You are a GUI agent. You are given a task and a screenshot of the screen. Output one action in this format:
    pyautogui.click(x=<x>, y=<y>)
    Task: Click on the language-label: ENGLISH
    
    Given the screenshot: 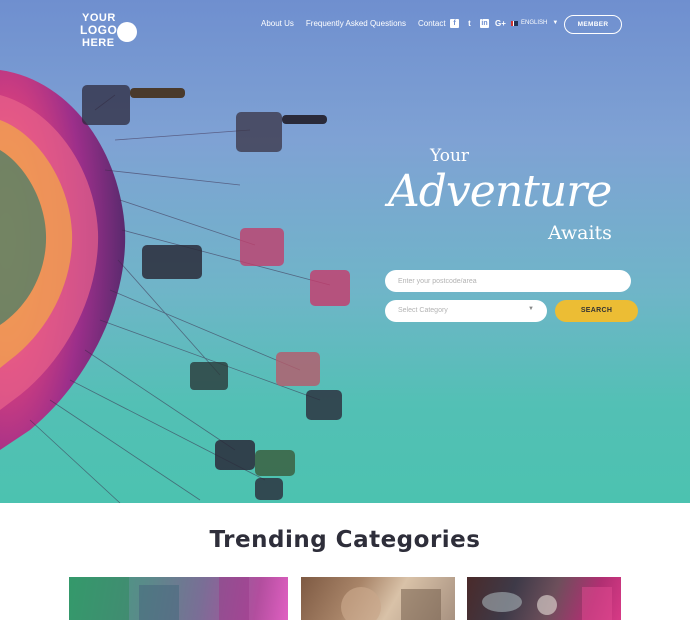 What is the action you would take?
    pyautogui.click(x=534, y=23)
    